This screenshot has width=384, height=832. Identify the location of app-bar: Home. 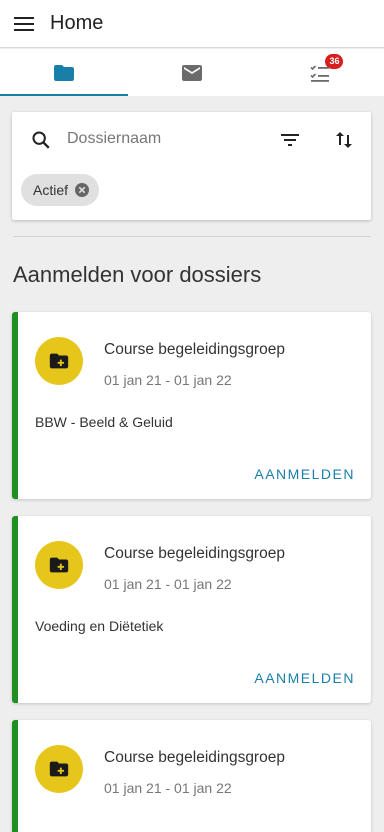
(192, 24).